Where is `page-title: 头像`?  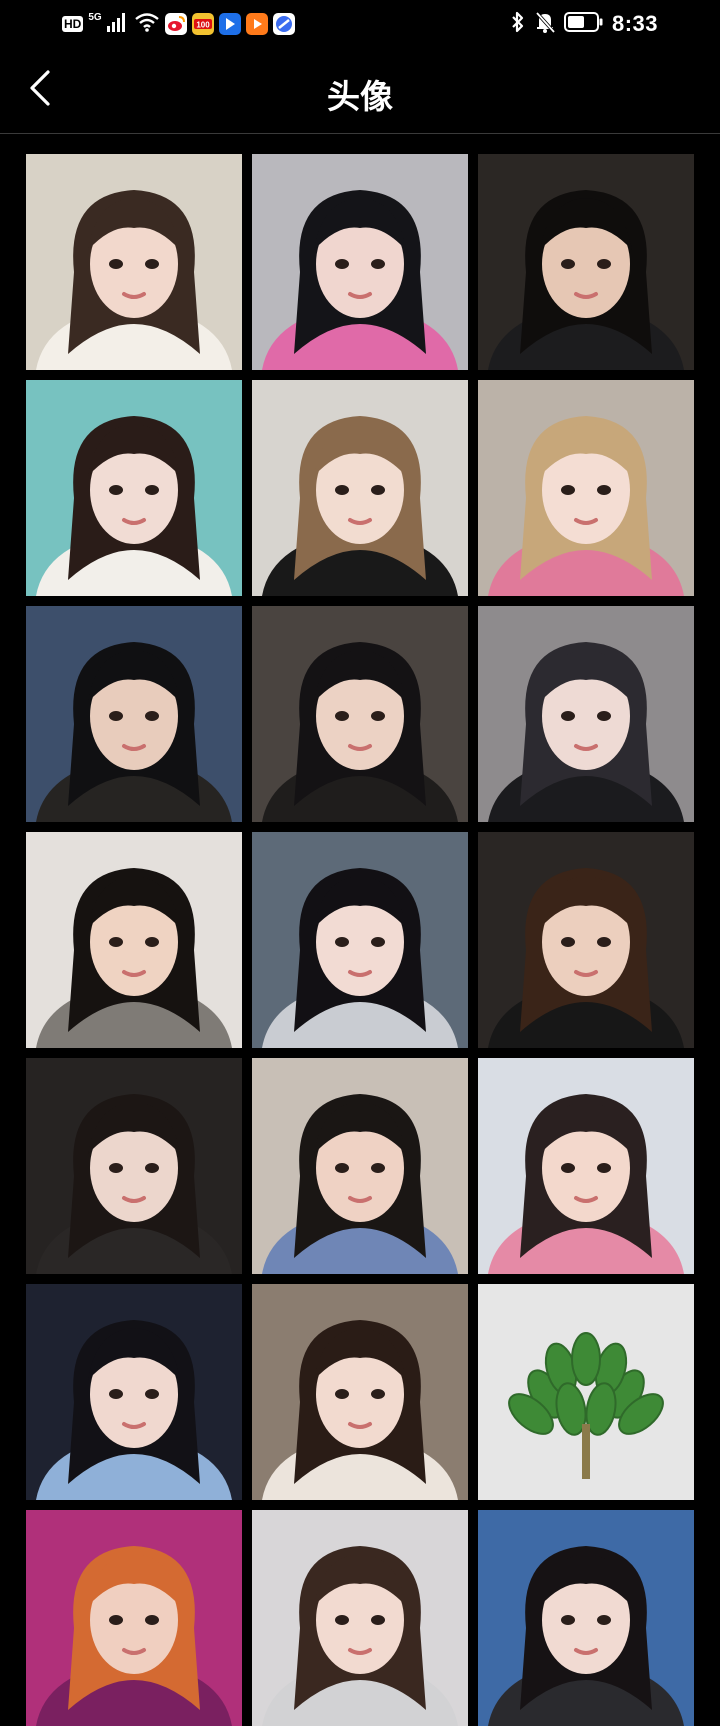
page-title: 头像 is located at coordinates (360, 96).